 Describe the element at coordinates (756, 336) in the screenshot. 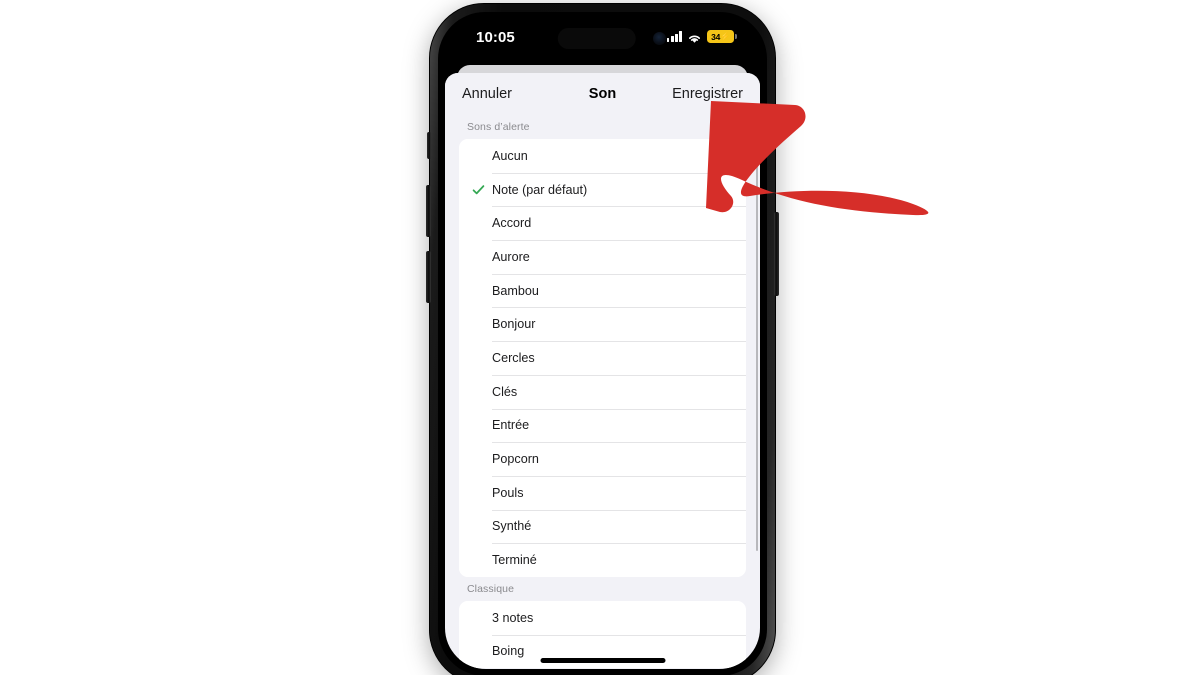

I see `scrollbar` at that location.